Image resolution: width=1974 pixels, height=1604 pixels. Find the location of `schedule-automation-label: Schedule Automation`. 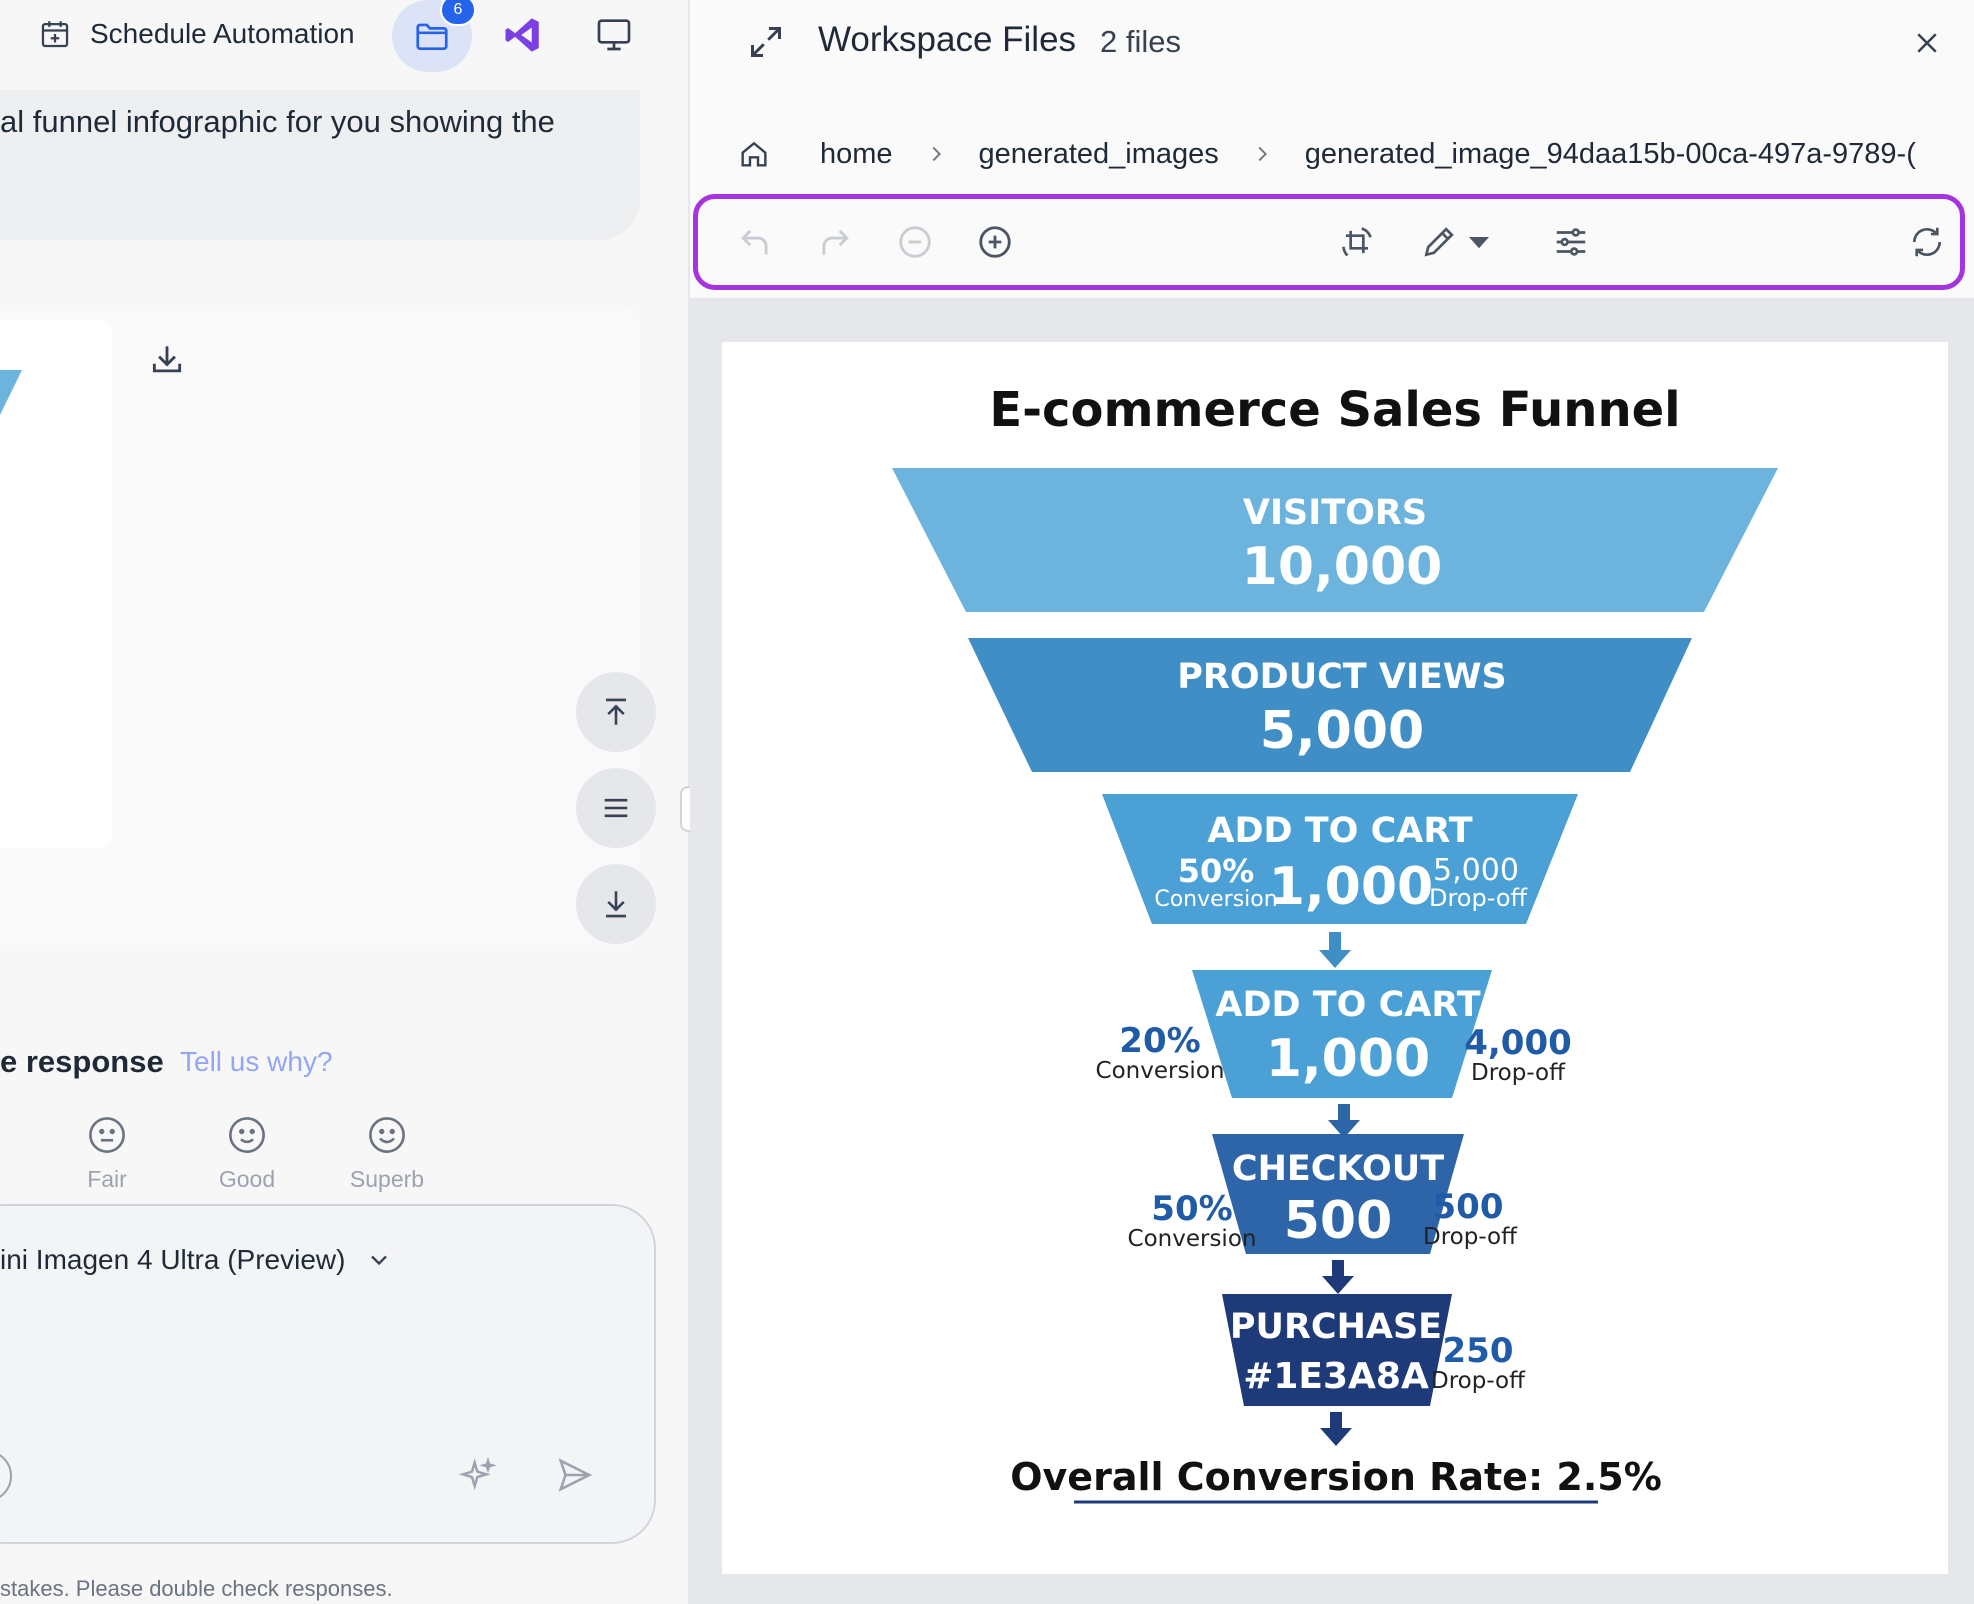

schedule-automation-label: Schedule Automation is located at coordinates (222, 33).